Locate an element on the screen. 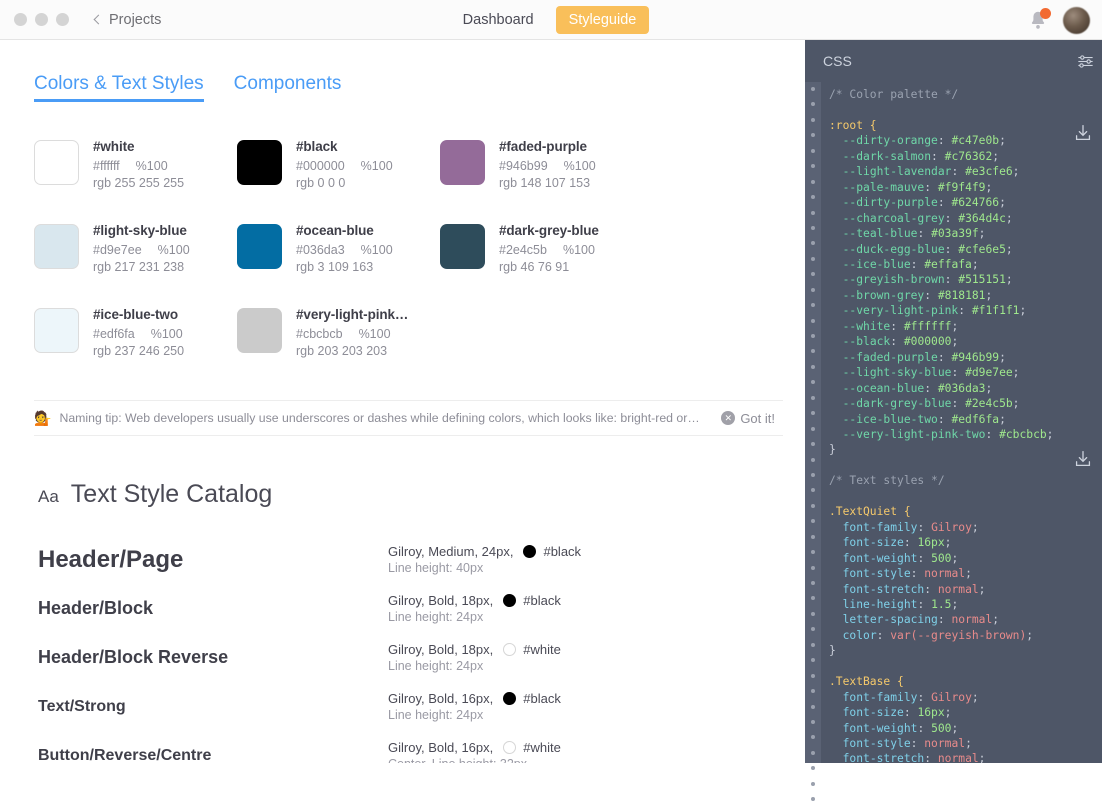 This screenshot has height=801, width=1102. nav-styleguide: Styleguide is located at coordinates (602, 20).